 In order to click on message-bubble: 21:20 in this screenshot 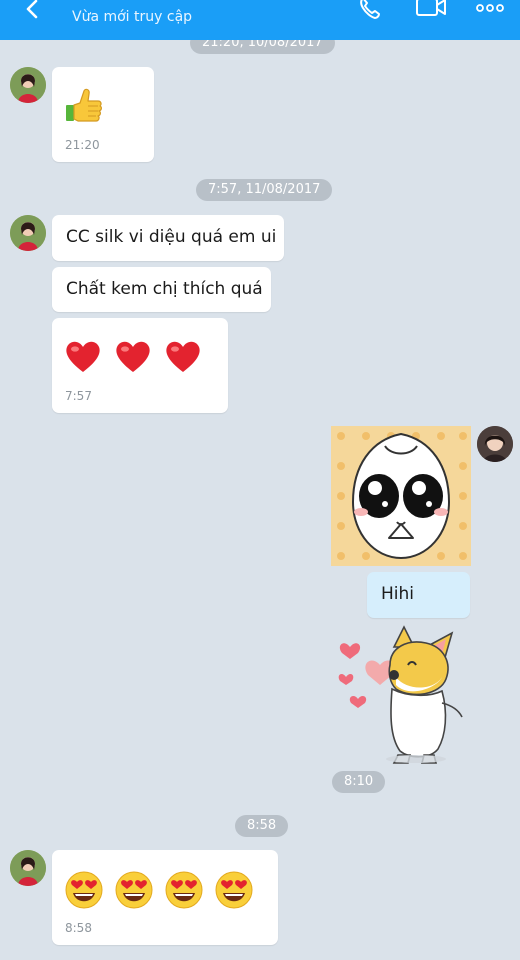, I will do `click(103, 114)`.